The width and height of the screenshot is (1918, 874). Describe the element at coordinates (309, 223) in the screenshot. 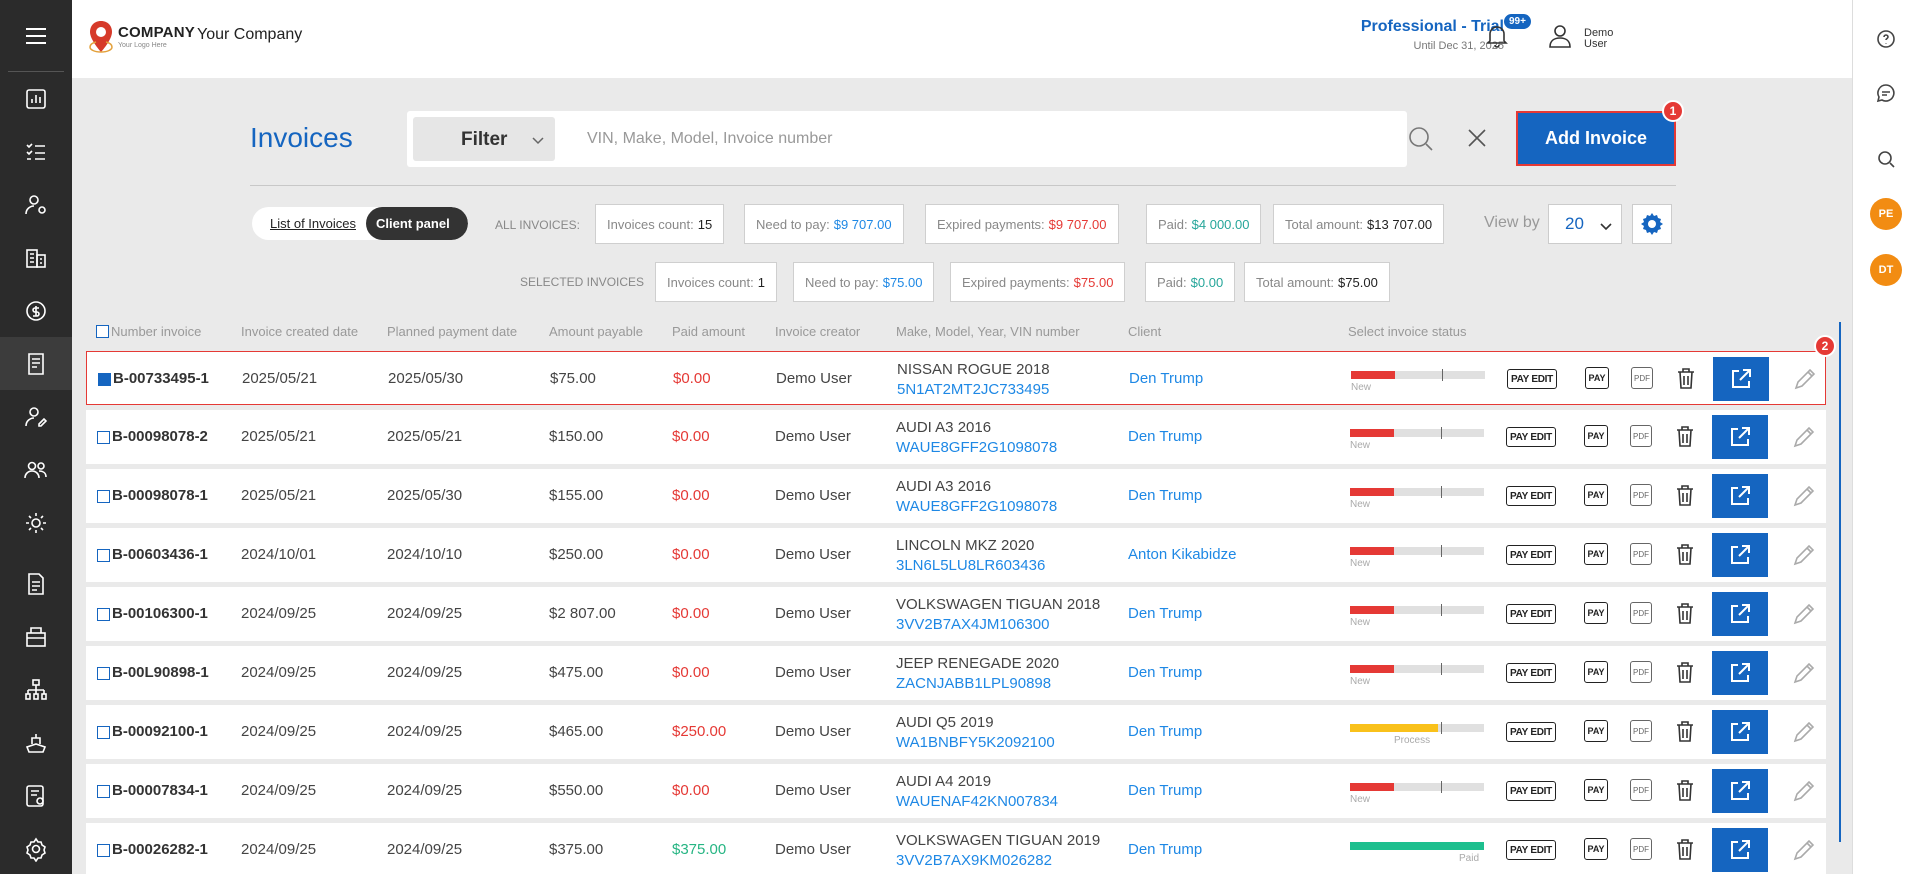

I see `tab-list-of-invoices: List of Invoices` at that location.